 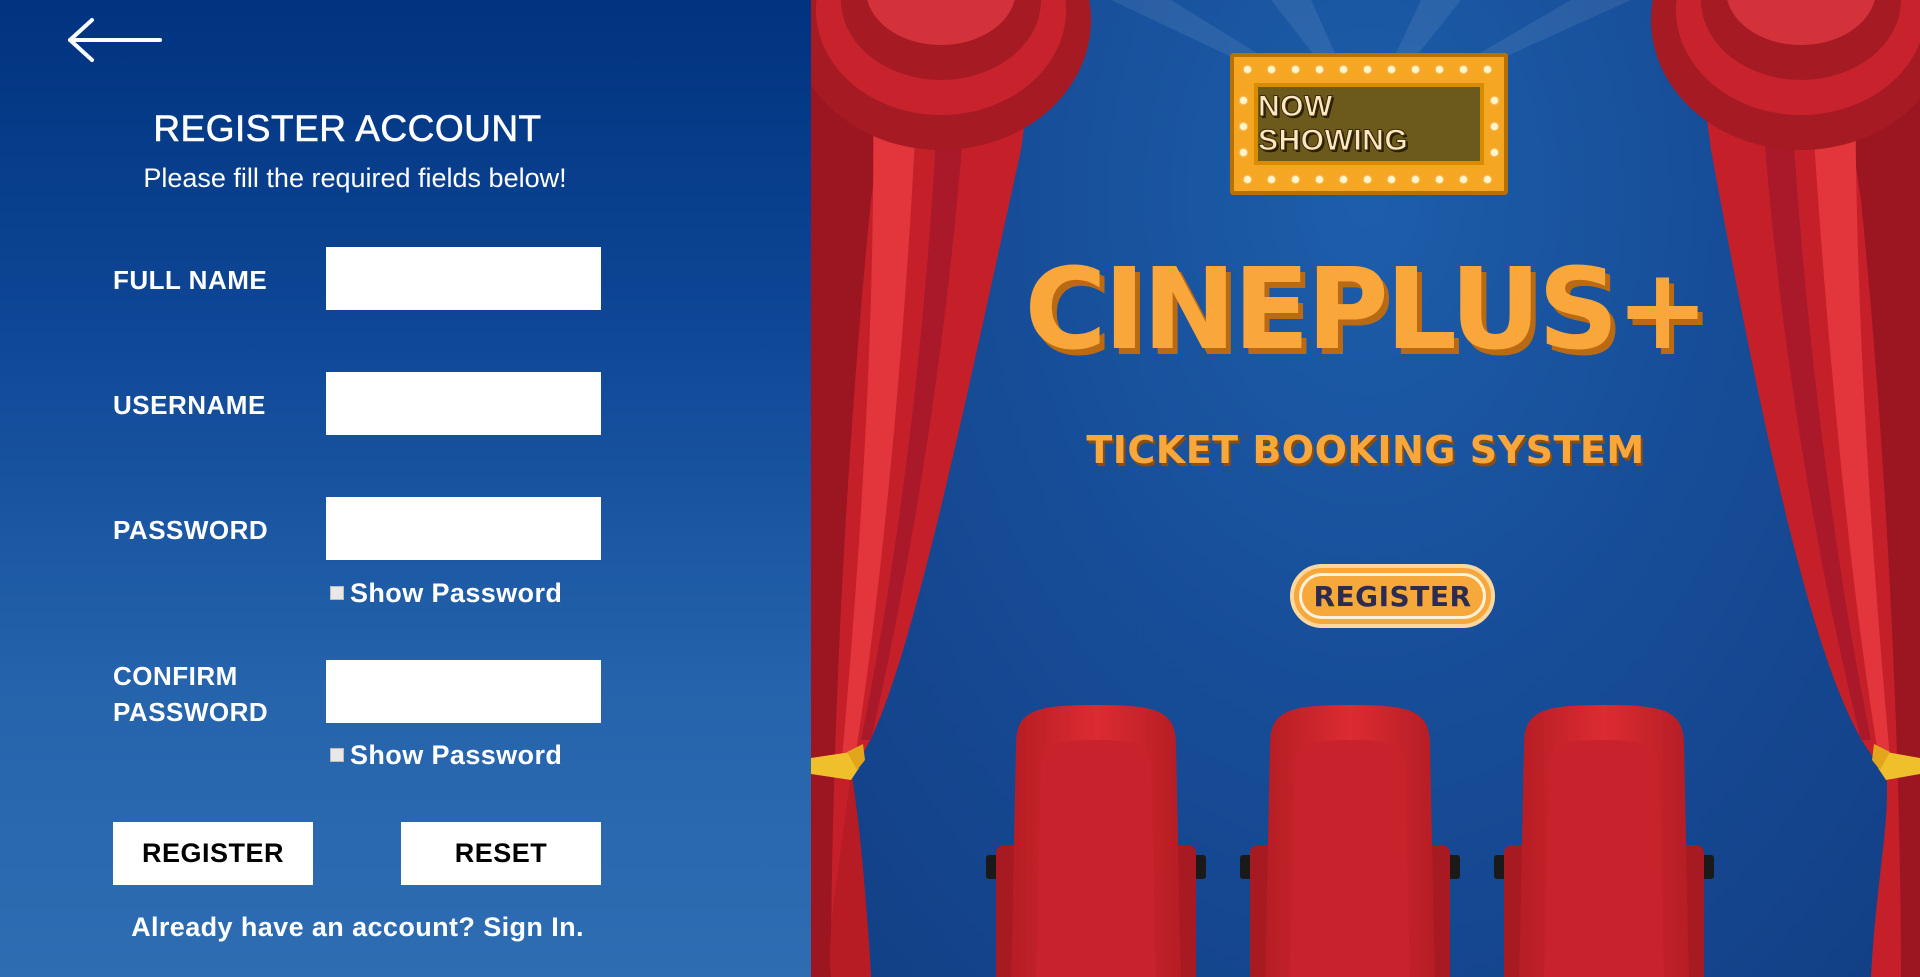 What do you see at coordinates (190, 694) in the screenshot?
I see `confirm-password-label: CONFIRM PASSWORD` at bounding box center [190, 694].